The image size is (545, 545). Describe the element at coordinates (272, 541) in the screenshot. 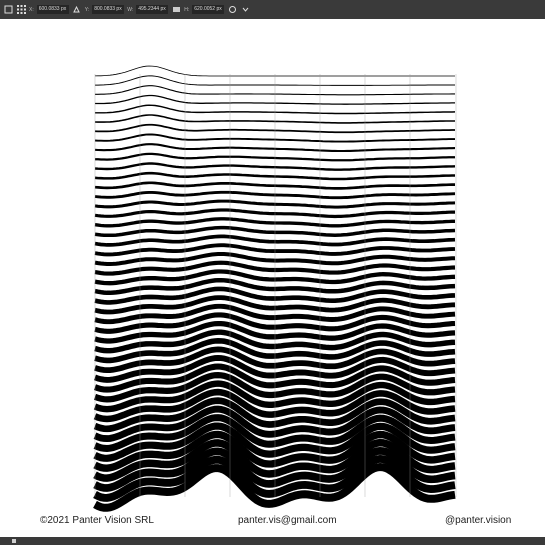

I see `status-bar` at that location.